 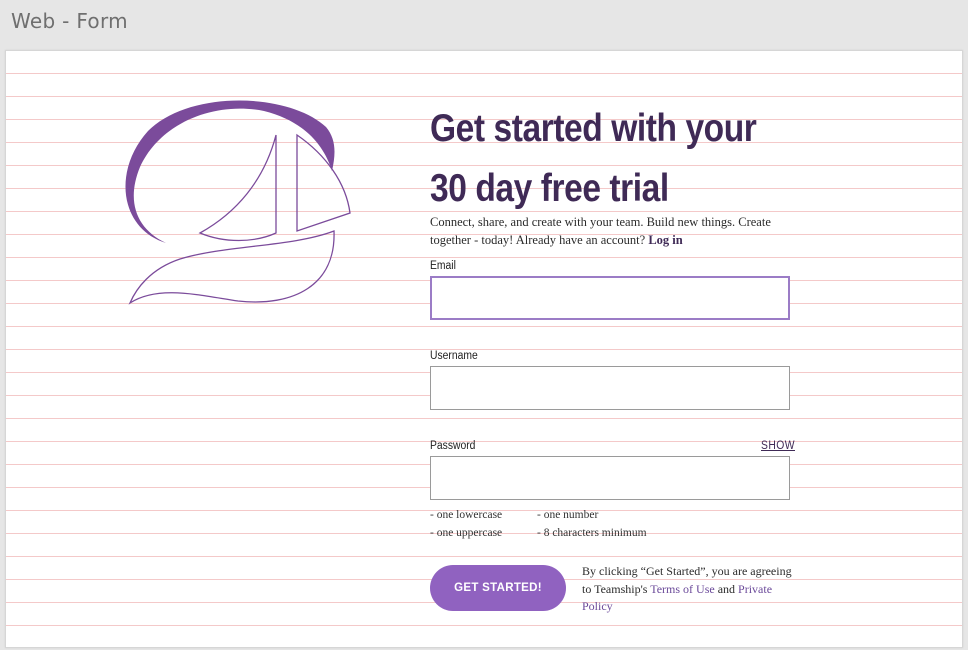 I want to click on email-field, so click(x=610, y=298).